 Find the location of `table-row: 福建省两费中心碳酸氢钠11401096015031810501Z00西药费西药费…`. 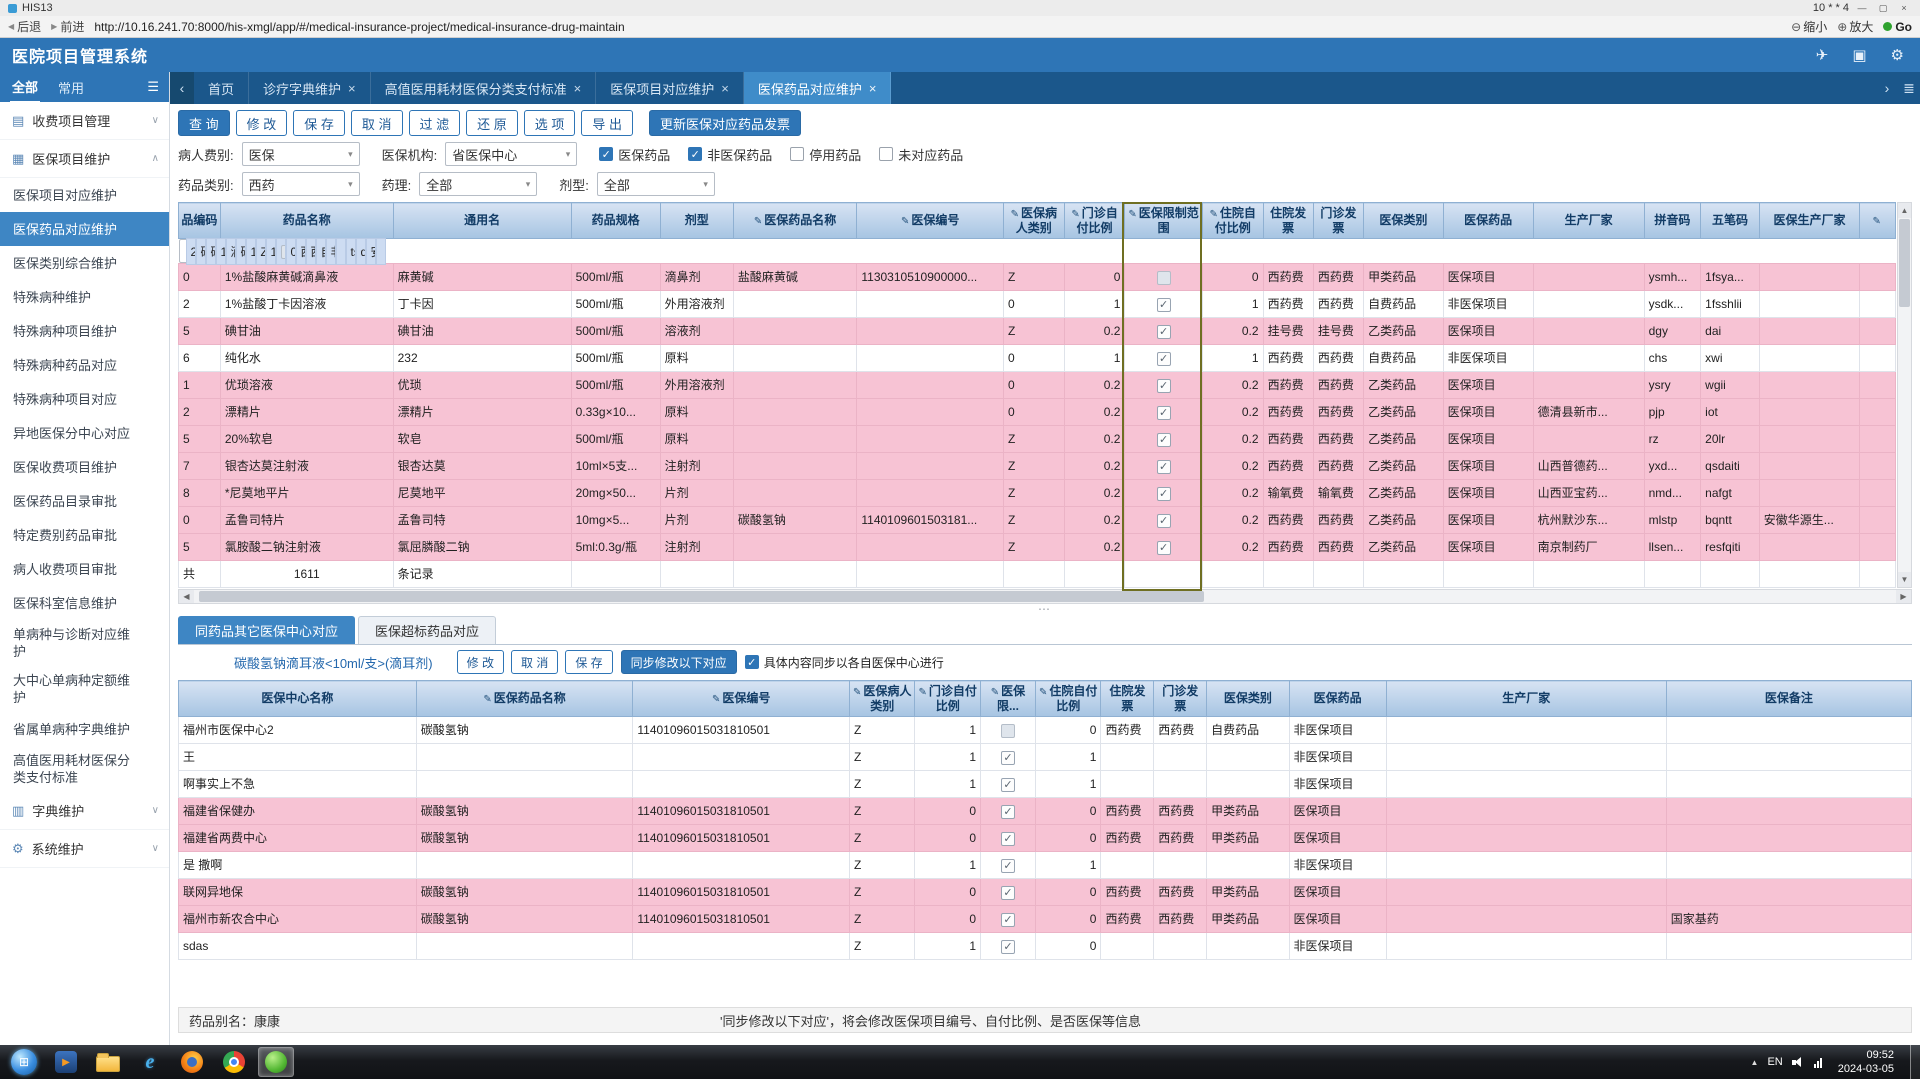

table-row: 福建省两费中心碳酸氢钠11401096015031810501Z00西药费西药费… is located at coordinates (1045, 838).